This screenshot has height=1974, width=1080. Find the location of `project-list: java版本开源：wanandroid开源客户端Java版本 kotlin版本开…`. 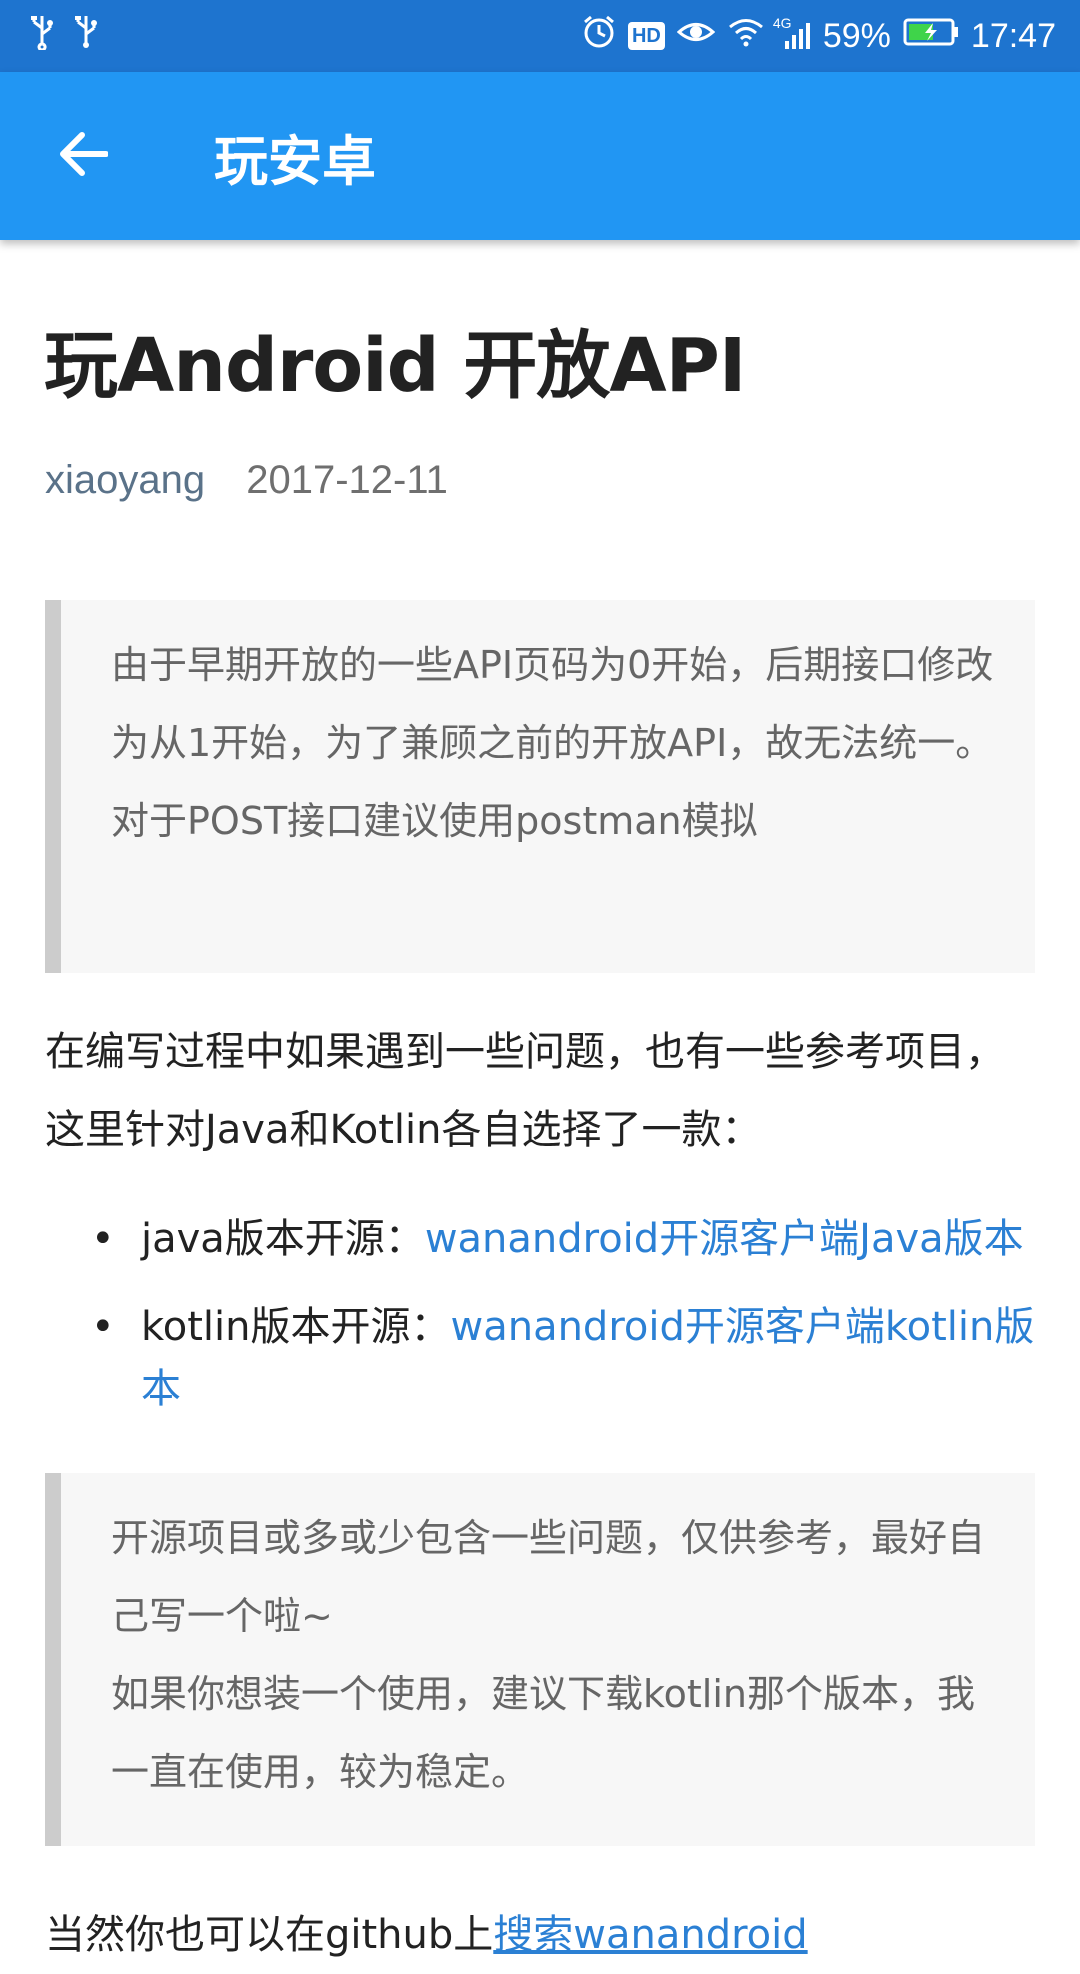

project-list: java版本开源：wanandroid开源客户端Java版本 kotlin版本开… is located at coordinates (542, 1327).